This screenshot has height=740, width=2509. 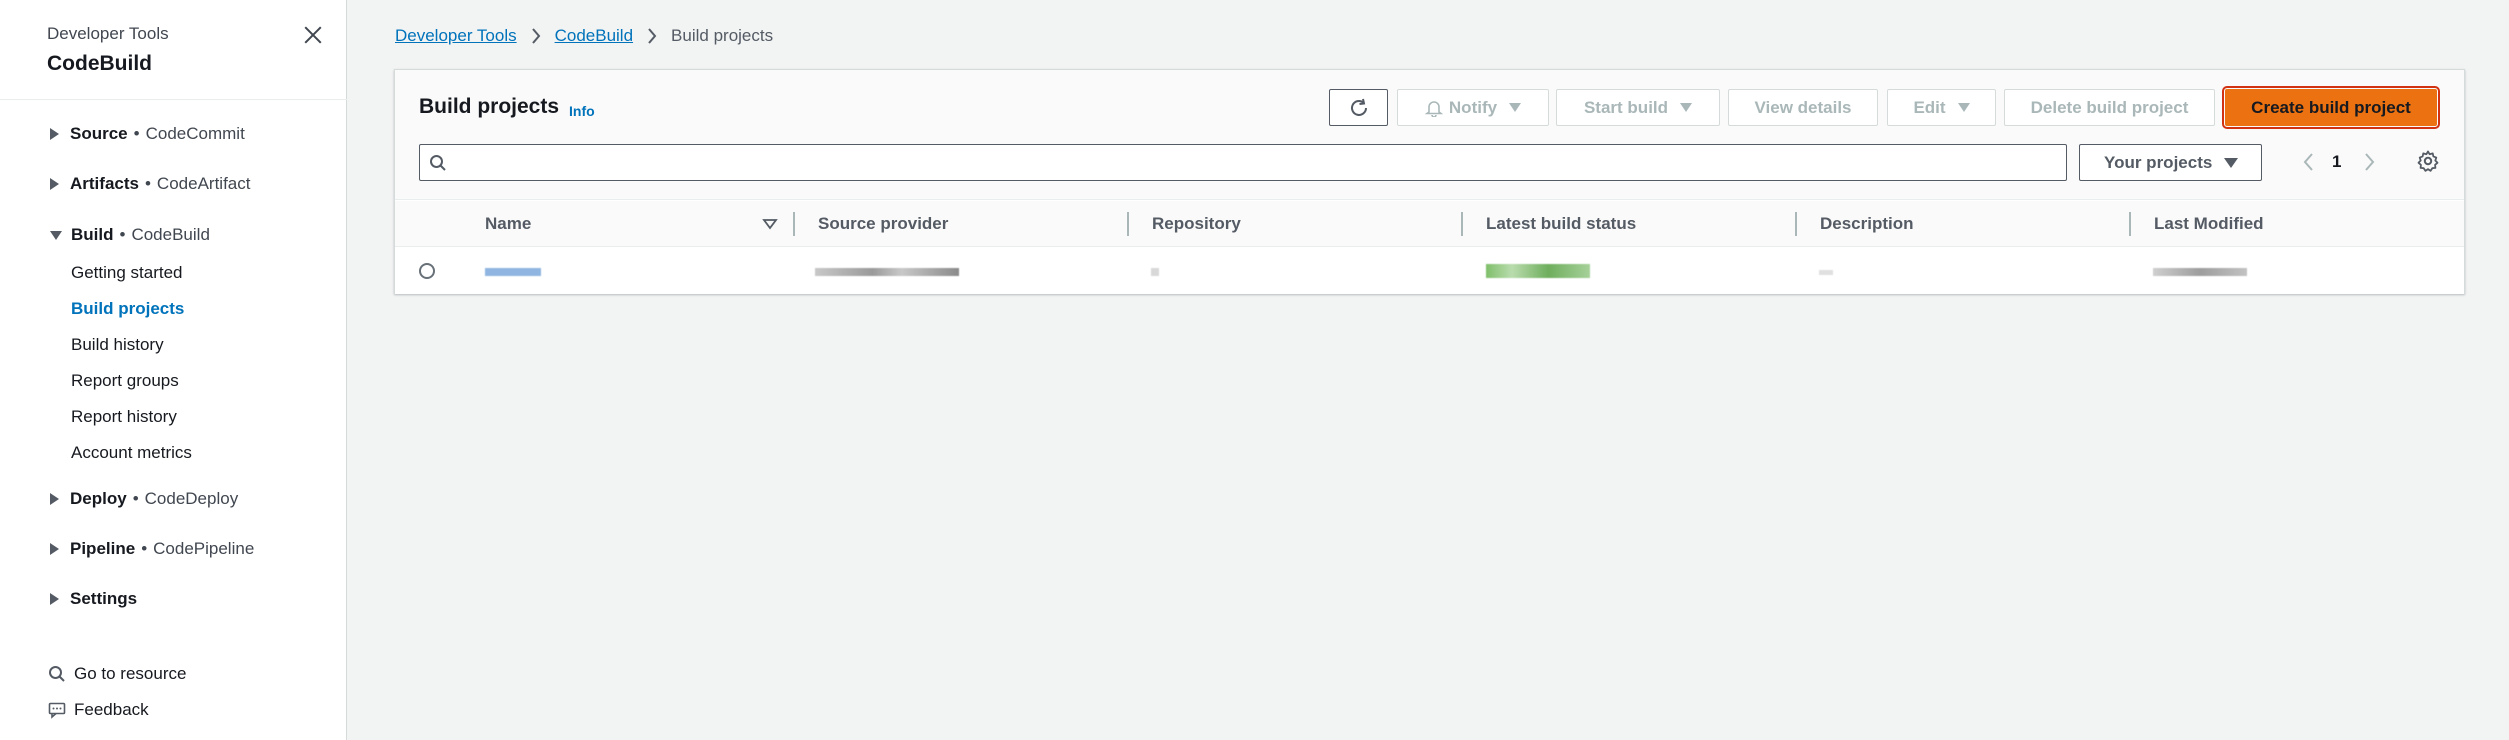 I want to click on start-build-button: Start build, so click(x=1638, y=107).